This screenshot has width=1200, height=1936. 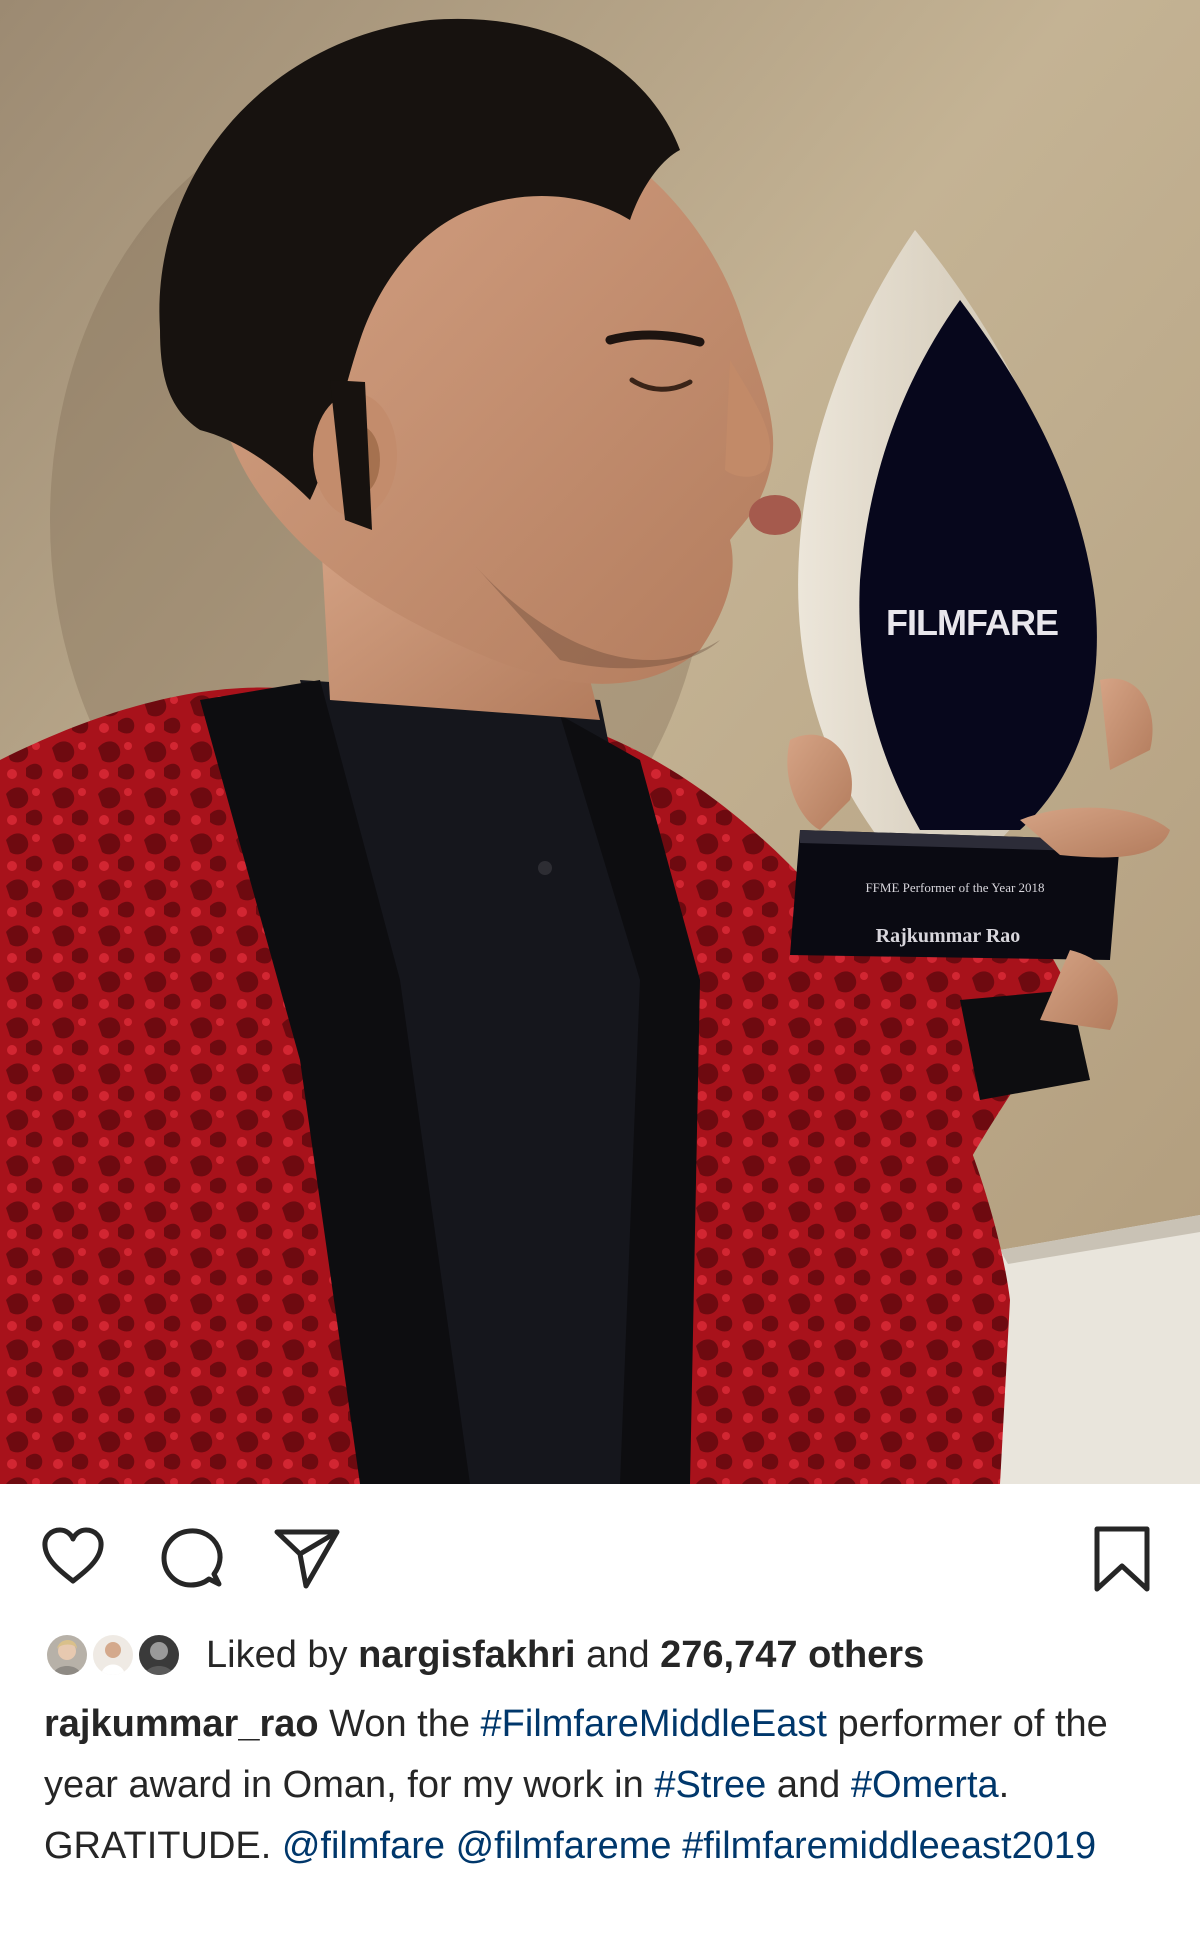 I want to click on likes-summary: Liked by nargisfakhri and 276,747 others, so click(x=565, y=1655).